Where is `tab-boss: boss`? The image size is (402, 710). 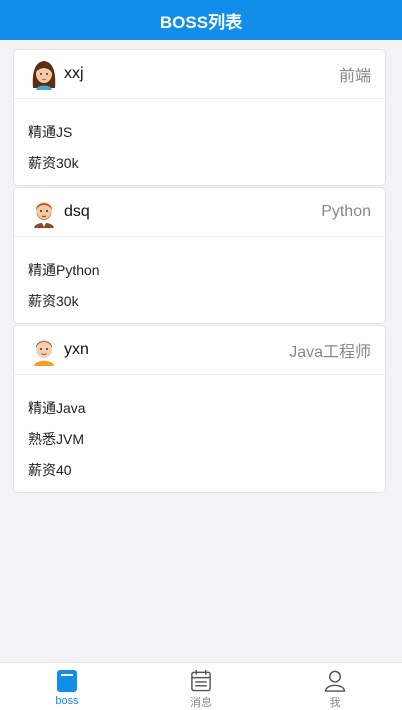 tab-boss: boss is located at coordinates (67, 686).